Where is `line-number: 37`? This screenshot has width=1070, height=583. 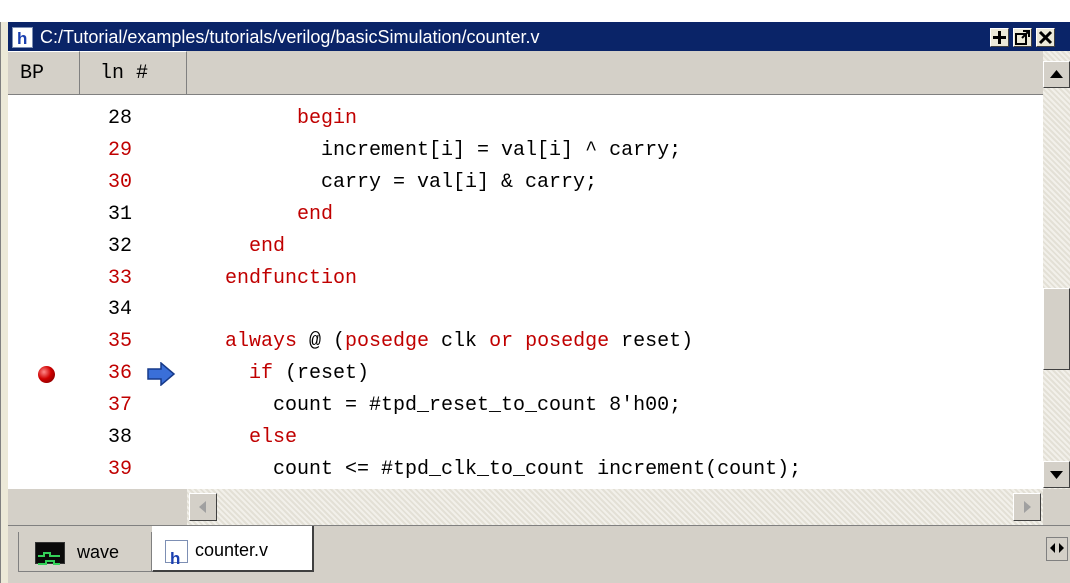
line-number: 37 is located at coordinates (138, 406).